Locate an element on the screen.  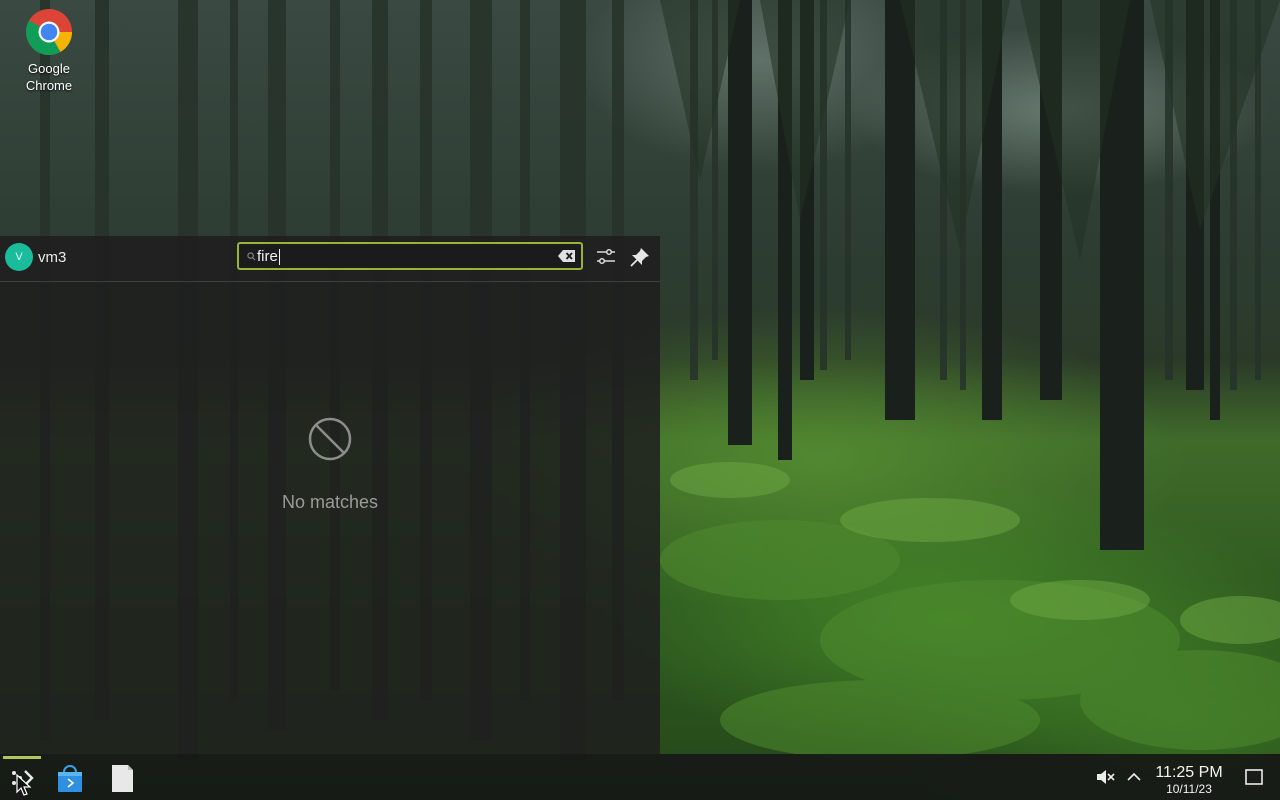
desktop-square-icon is located at coordinates (1254, 777).